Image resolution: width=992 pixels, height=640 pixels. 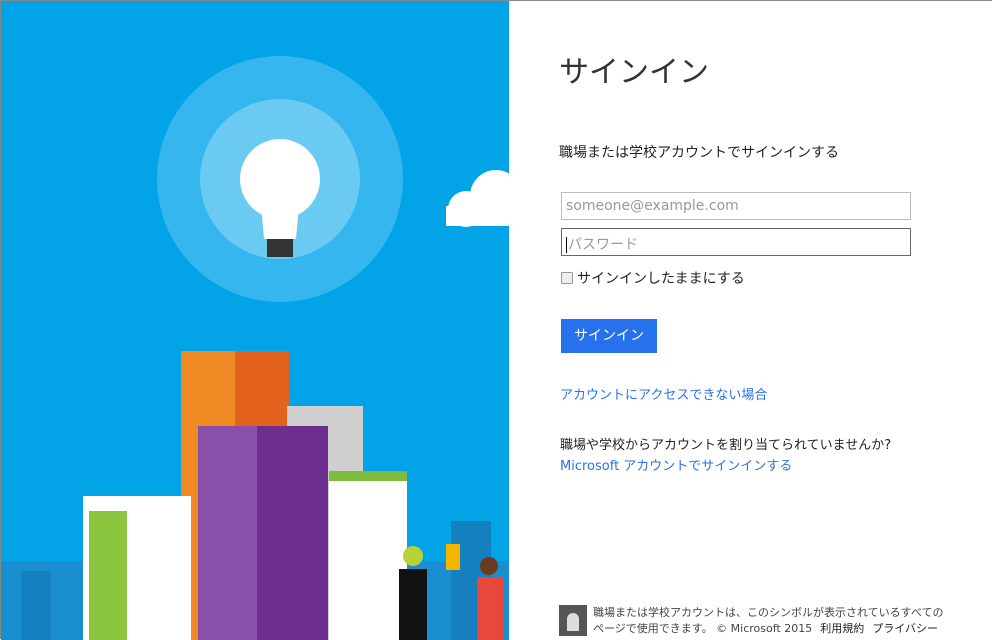 I want to click on email-input: someone@example.com, so click(x=736, y=206).